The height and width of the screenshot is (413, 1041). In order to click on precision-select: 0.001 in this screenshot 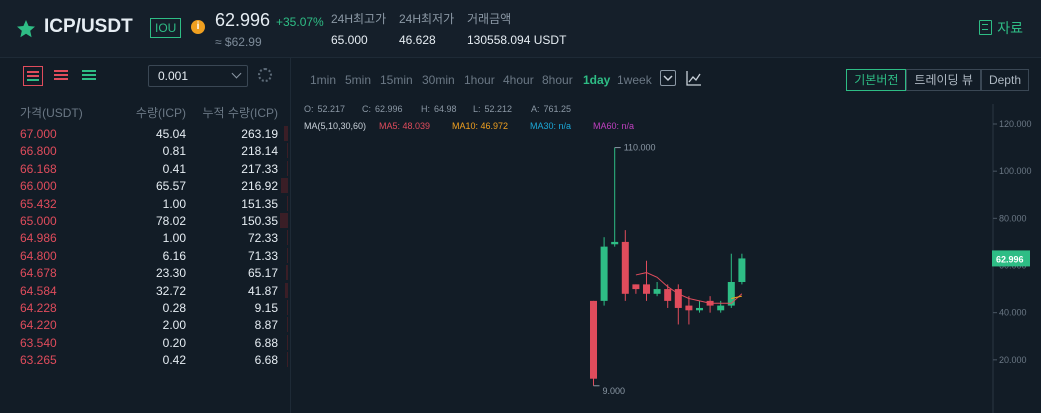, I will do `click(198, 76)`.